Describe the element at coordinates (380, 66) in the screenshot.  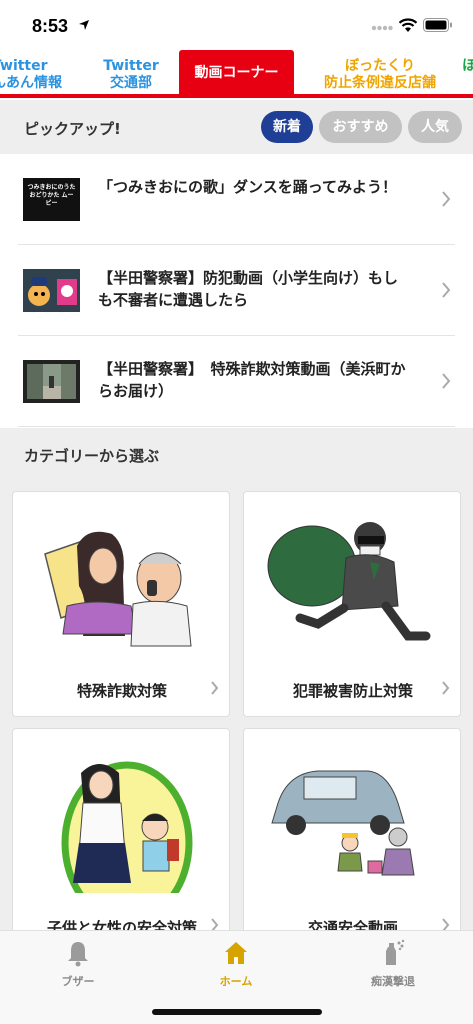
I see `tab-label: ぼったくり` at that location.